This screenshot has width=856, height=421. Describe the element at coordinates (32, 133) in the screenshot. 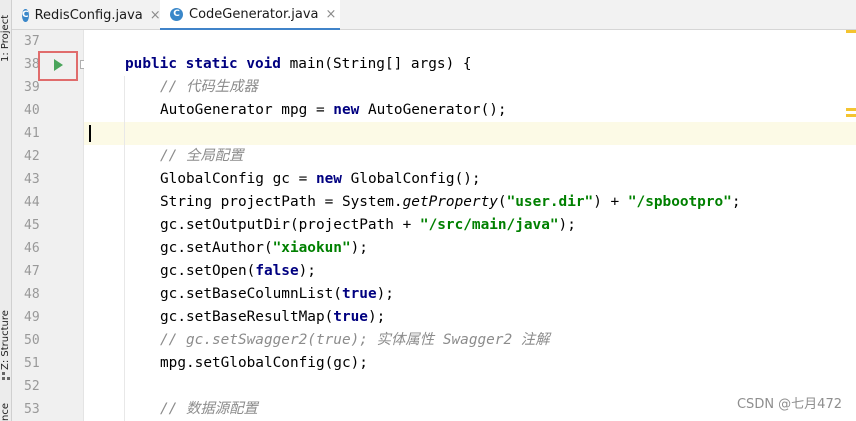

I see `line-number: 41` at that location.